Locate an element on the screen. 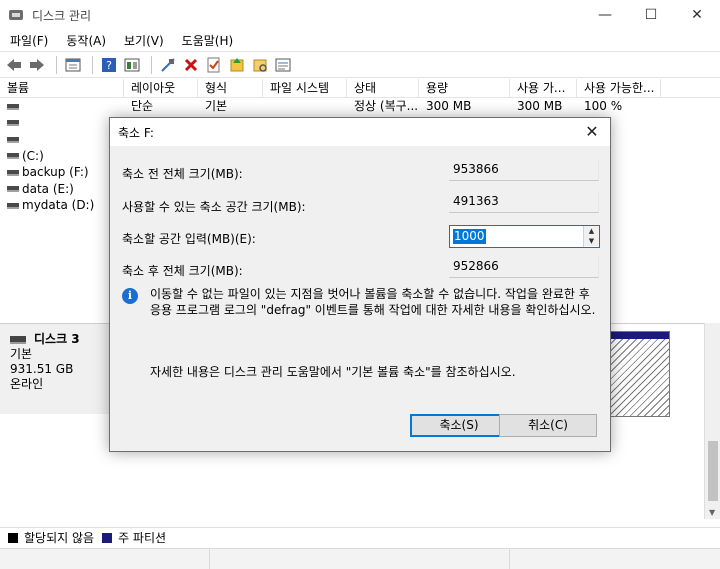 The image size is (720, 569). help-reference-message: 자세한 내용은 디스크 관리 도움말에서 "기본 볼륨 축소"를 참조하십시오. is located at coordinates (333, 372).